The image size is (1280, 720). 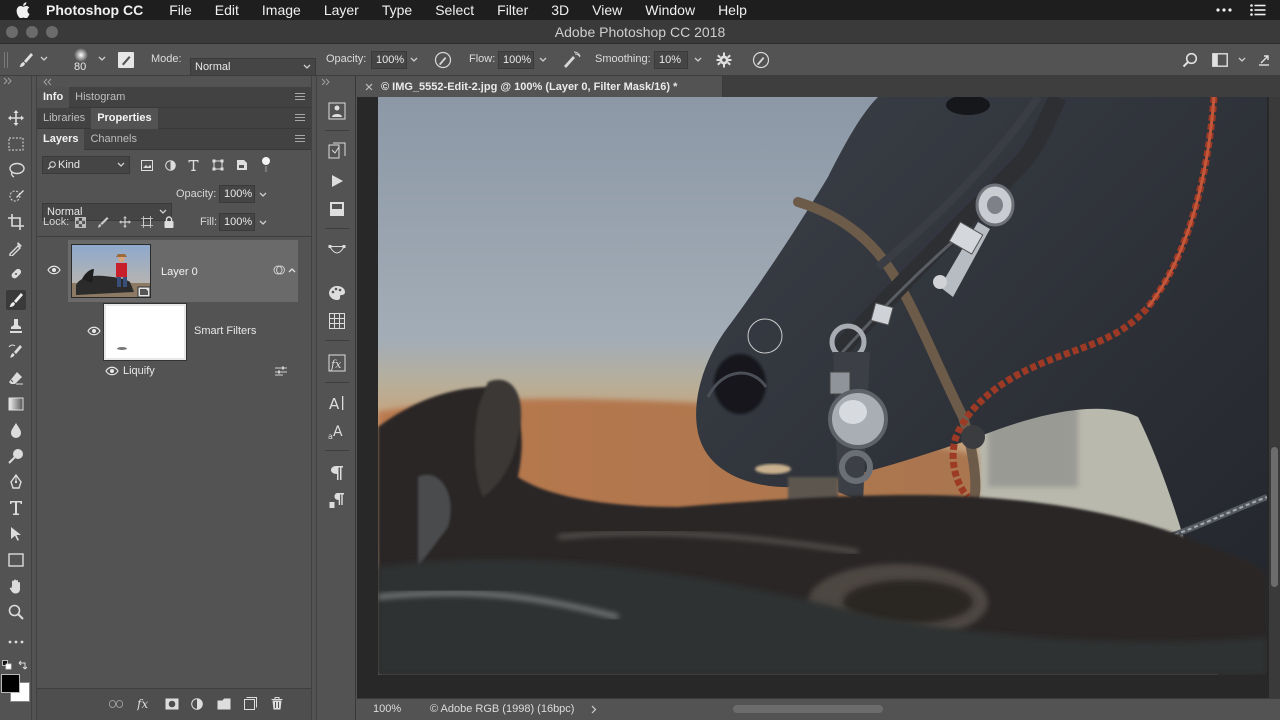 I want to click on filter-name: Liquify, so click(x=139, y=371).